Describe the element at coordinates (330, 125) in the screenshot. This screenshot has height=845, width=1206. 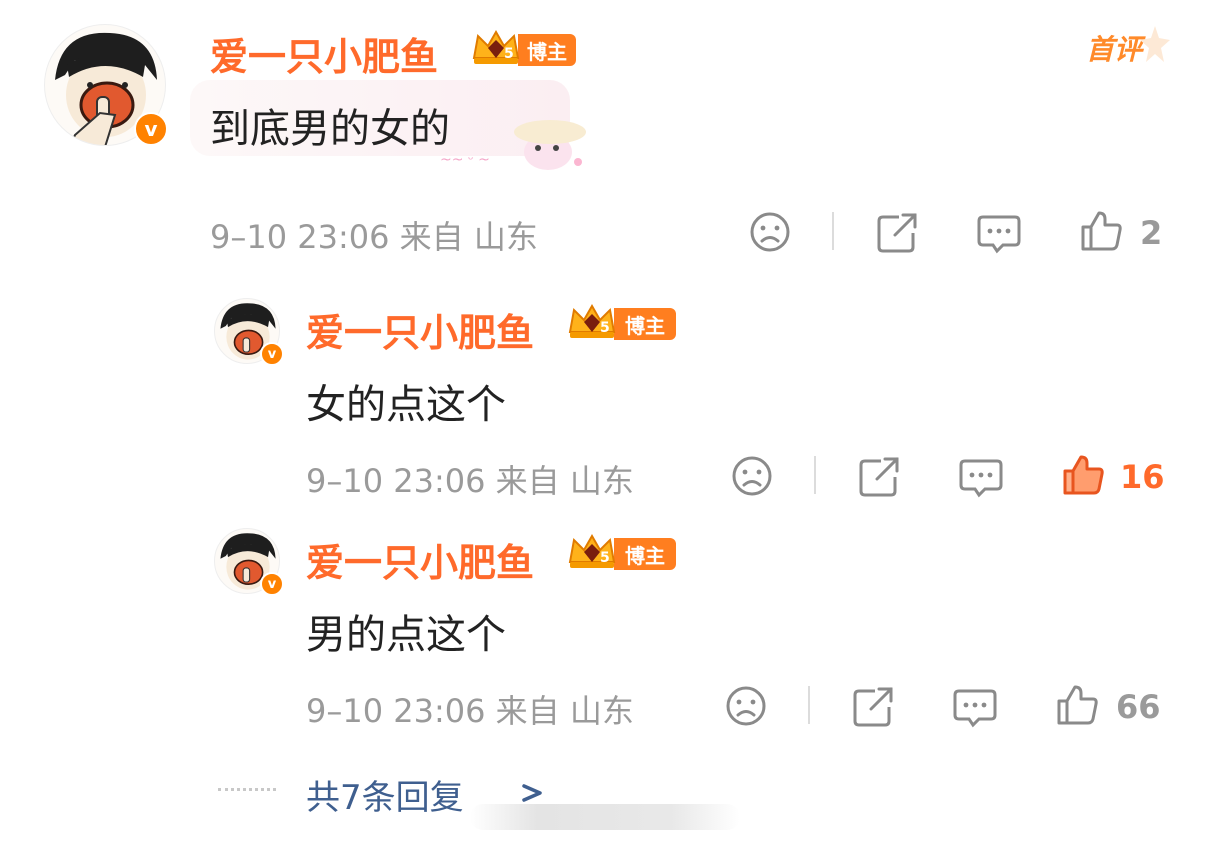
I see `comment-text: 到底男的女的` at that location.